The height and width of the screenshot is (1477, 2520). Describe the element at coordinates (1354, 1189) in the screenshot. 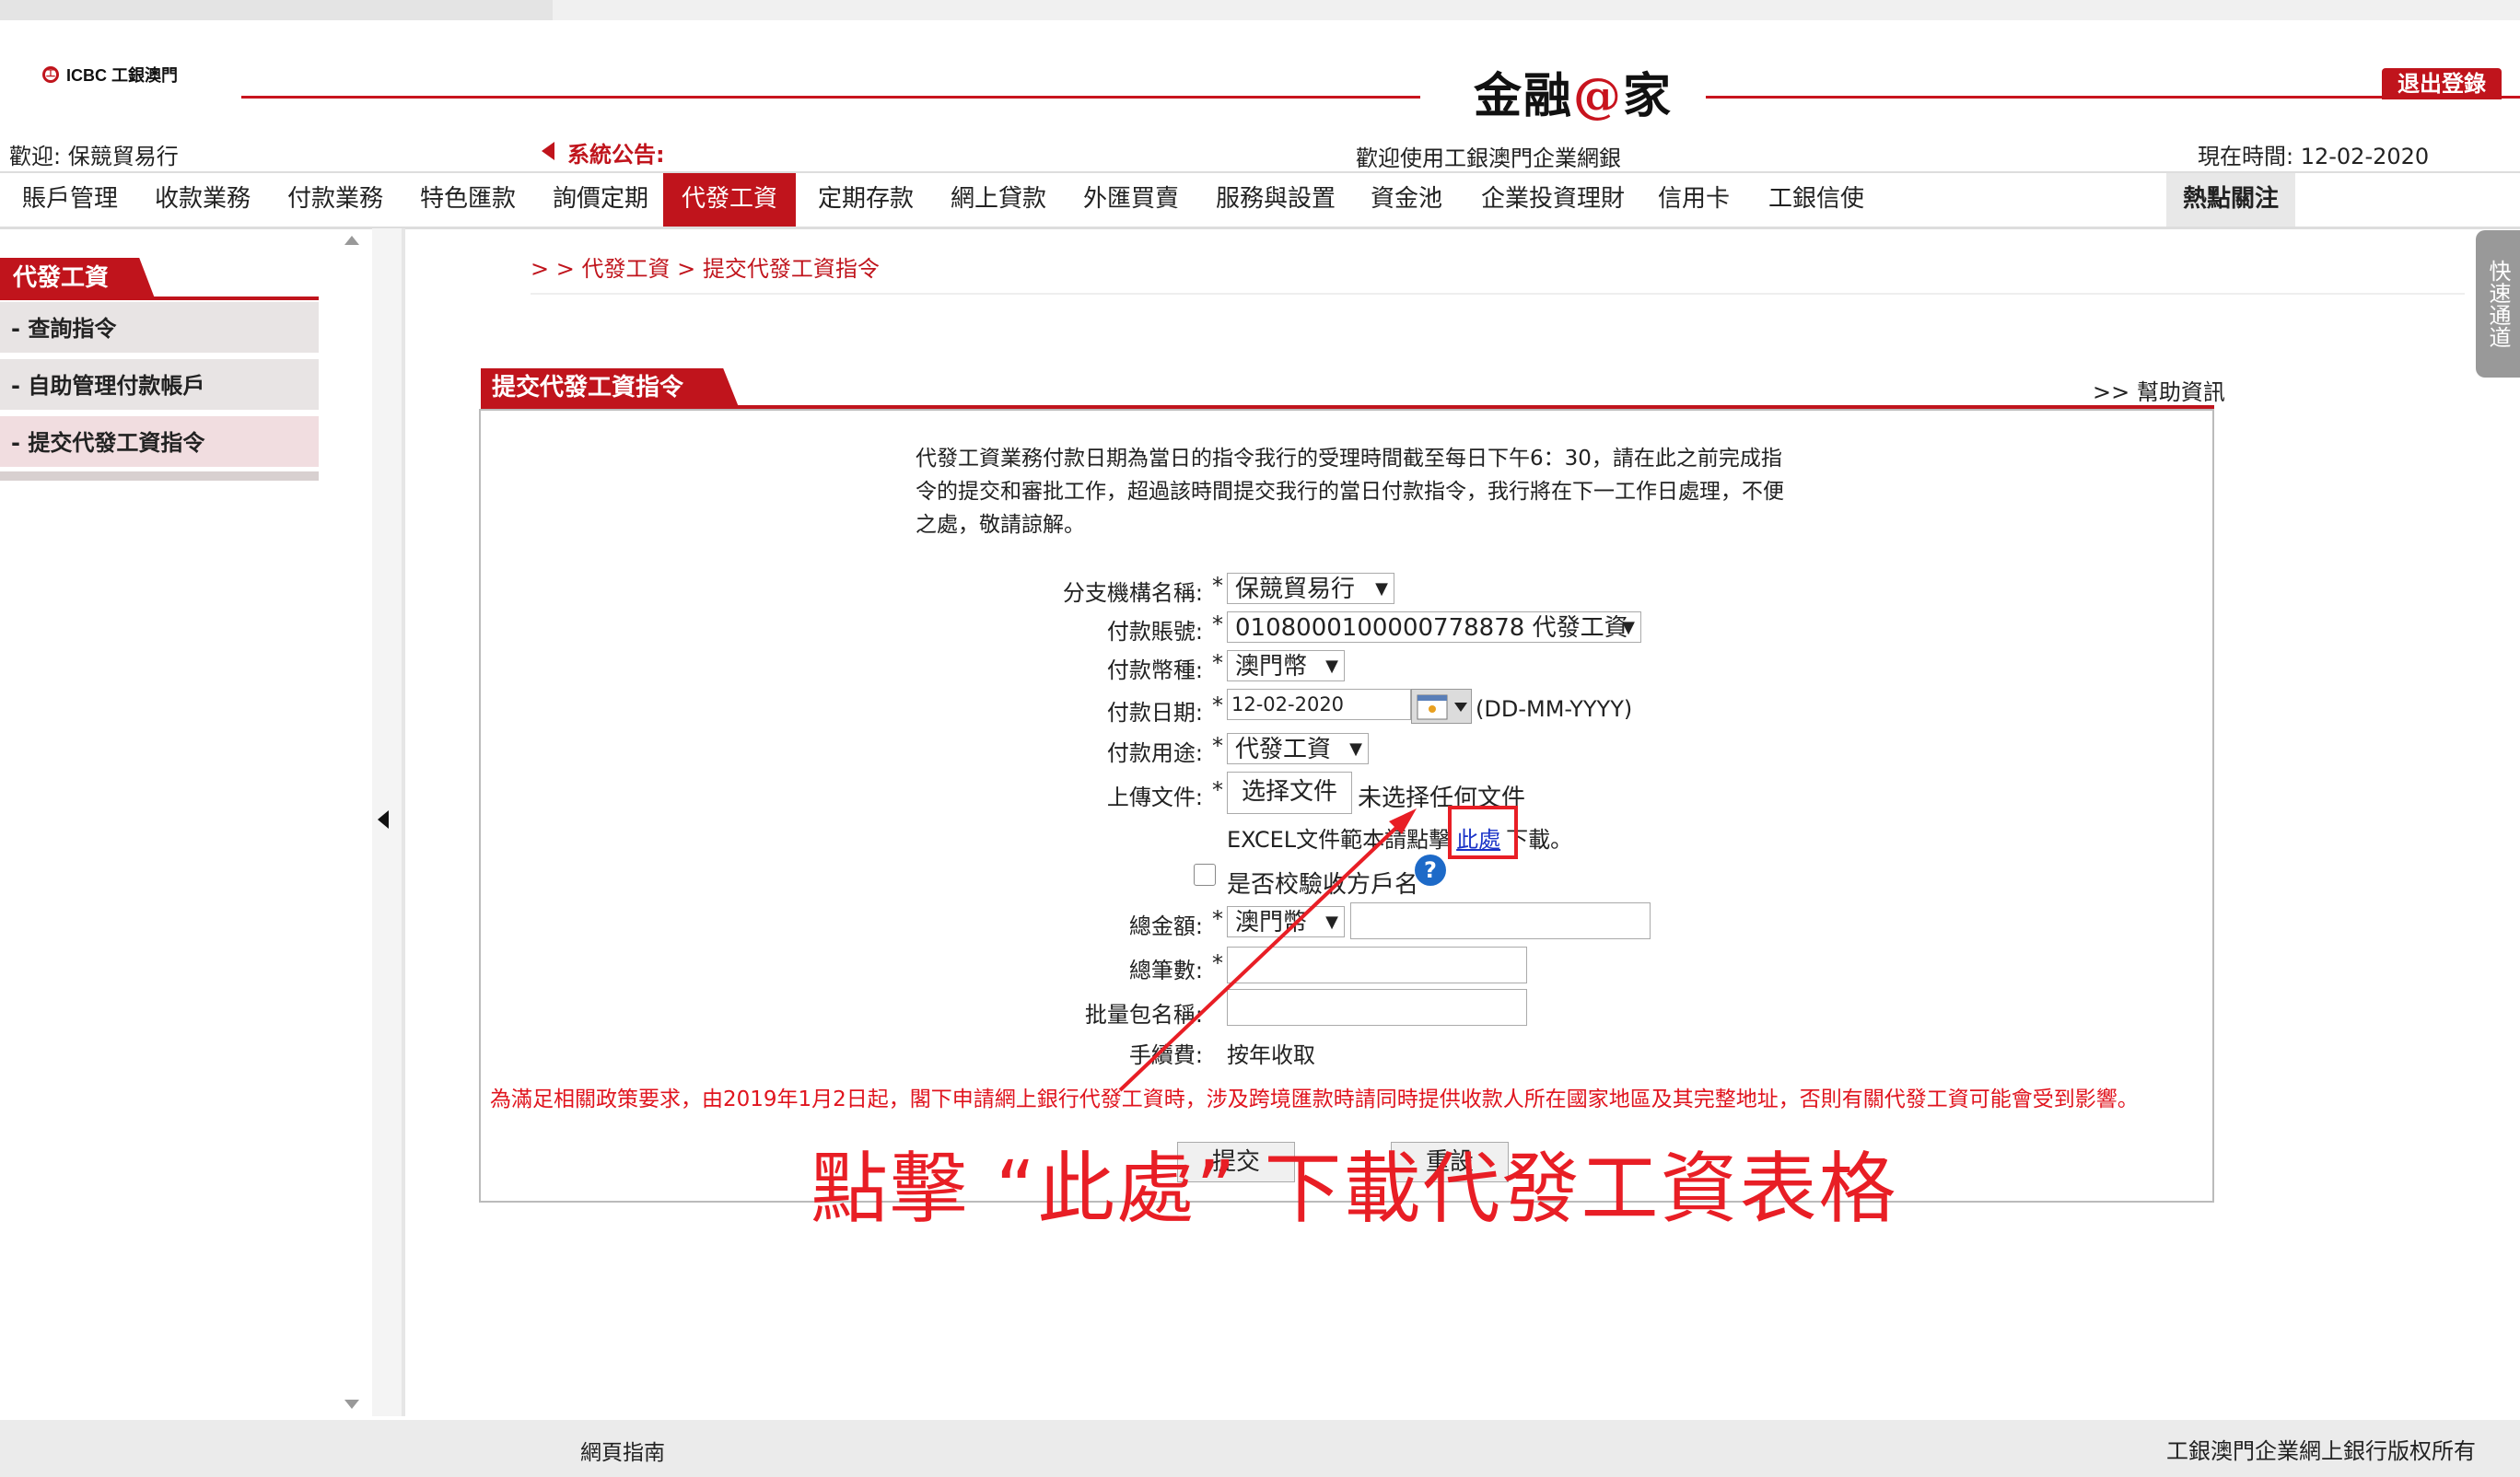

I see `annotation-caption: 點擊 “此處” 下載代發工資表格` at that location.